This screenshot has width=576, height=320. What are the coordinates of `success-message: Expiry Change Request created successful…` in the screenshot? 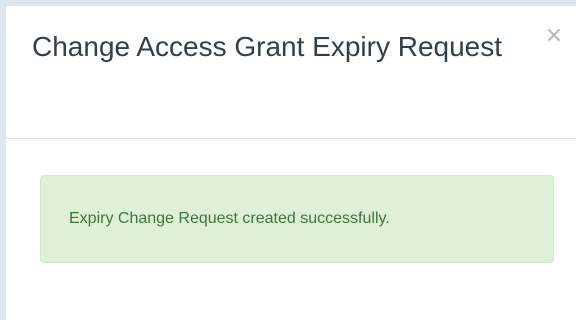 It's located at (229, 218).